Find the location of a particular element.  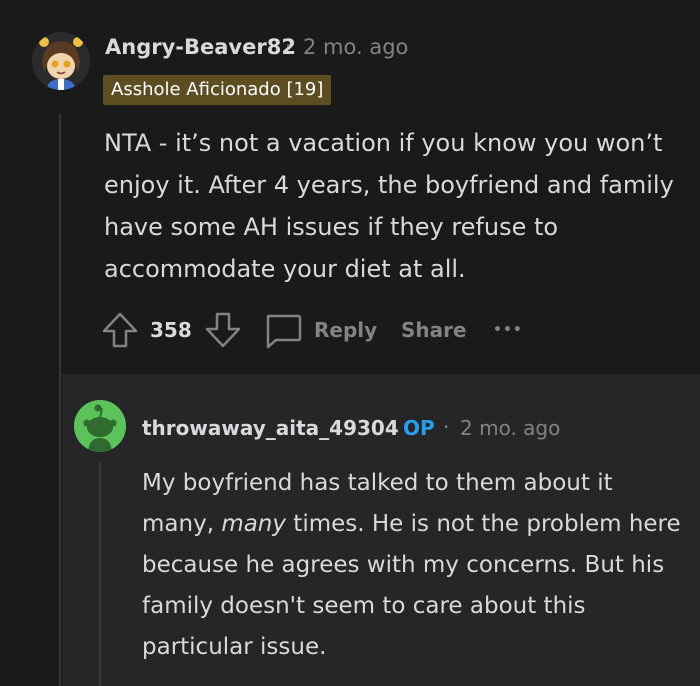

downvote-icon is located at coordinates (223, 330).